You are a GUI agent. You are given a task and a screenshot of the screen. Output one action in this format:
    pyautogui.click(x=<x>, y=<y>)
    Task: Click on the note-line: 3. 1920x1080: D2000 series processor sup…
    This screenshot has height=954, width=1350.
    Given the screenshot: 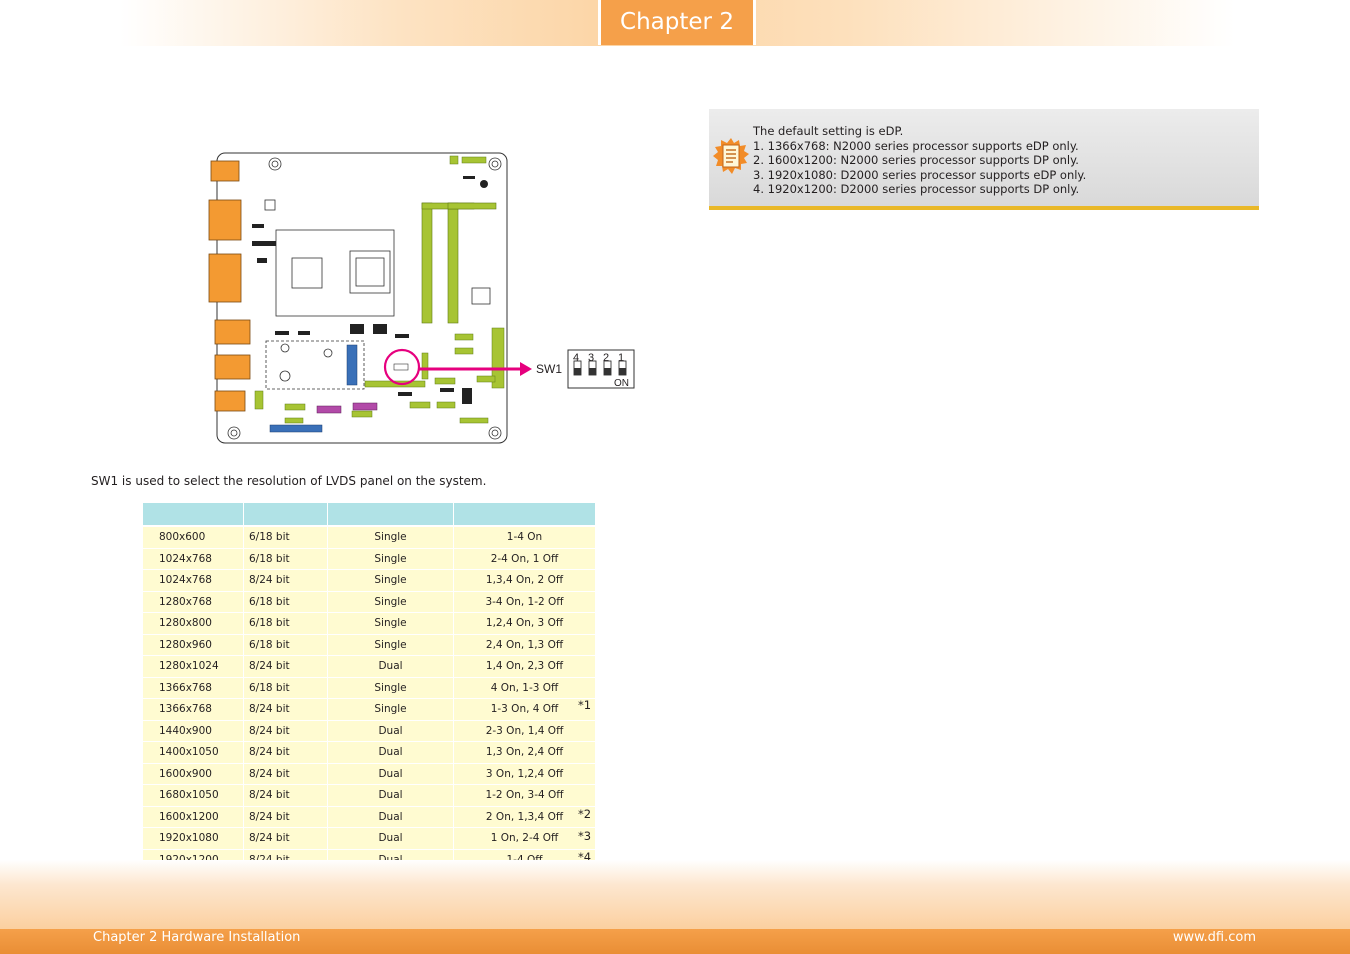 What is the action you would take?
    pyautogui.click(x=920, y=174)
    